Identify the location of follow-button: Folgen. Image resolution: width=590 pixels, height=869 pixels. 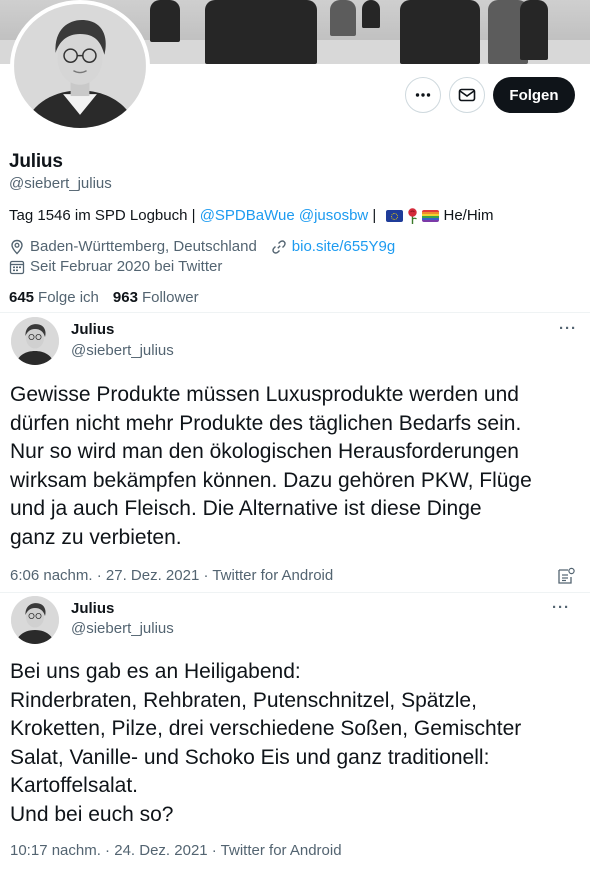
(534, 95).